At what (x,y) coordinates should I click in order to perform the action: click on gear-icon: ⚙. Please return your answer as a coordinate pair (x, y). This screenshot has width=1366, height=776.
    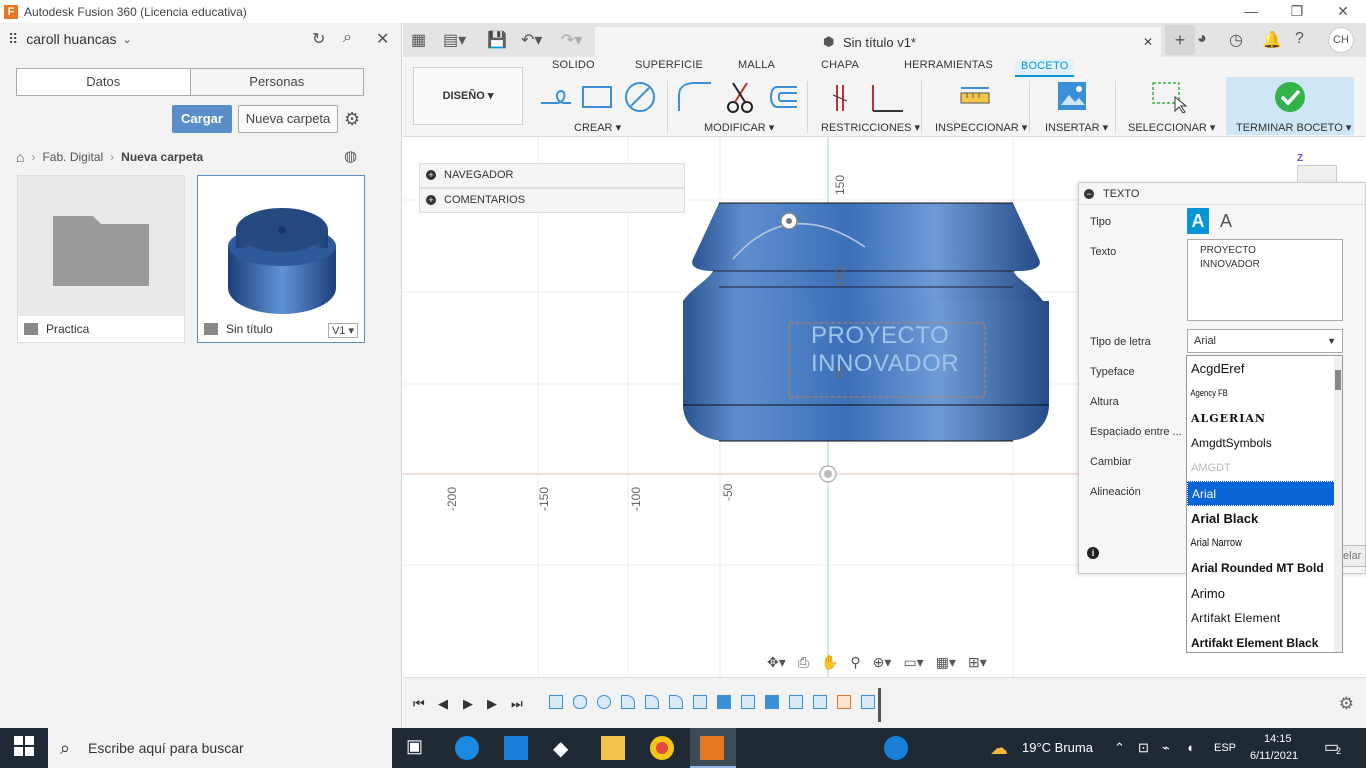
    Looking at the image, I should click on (352, 119).